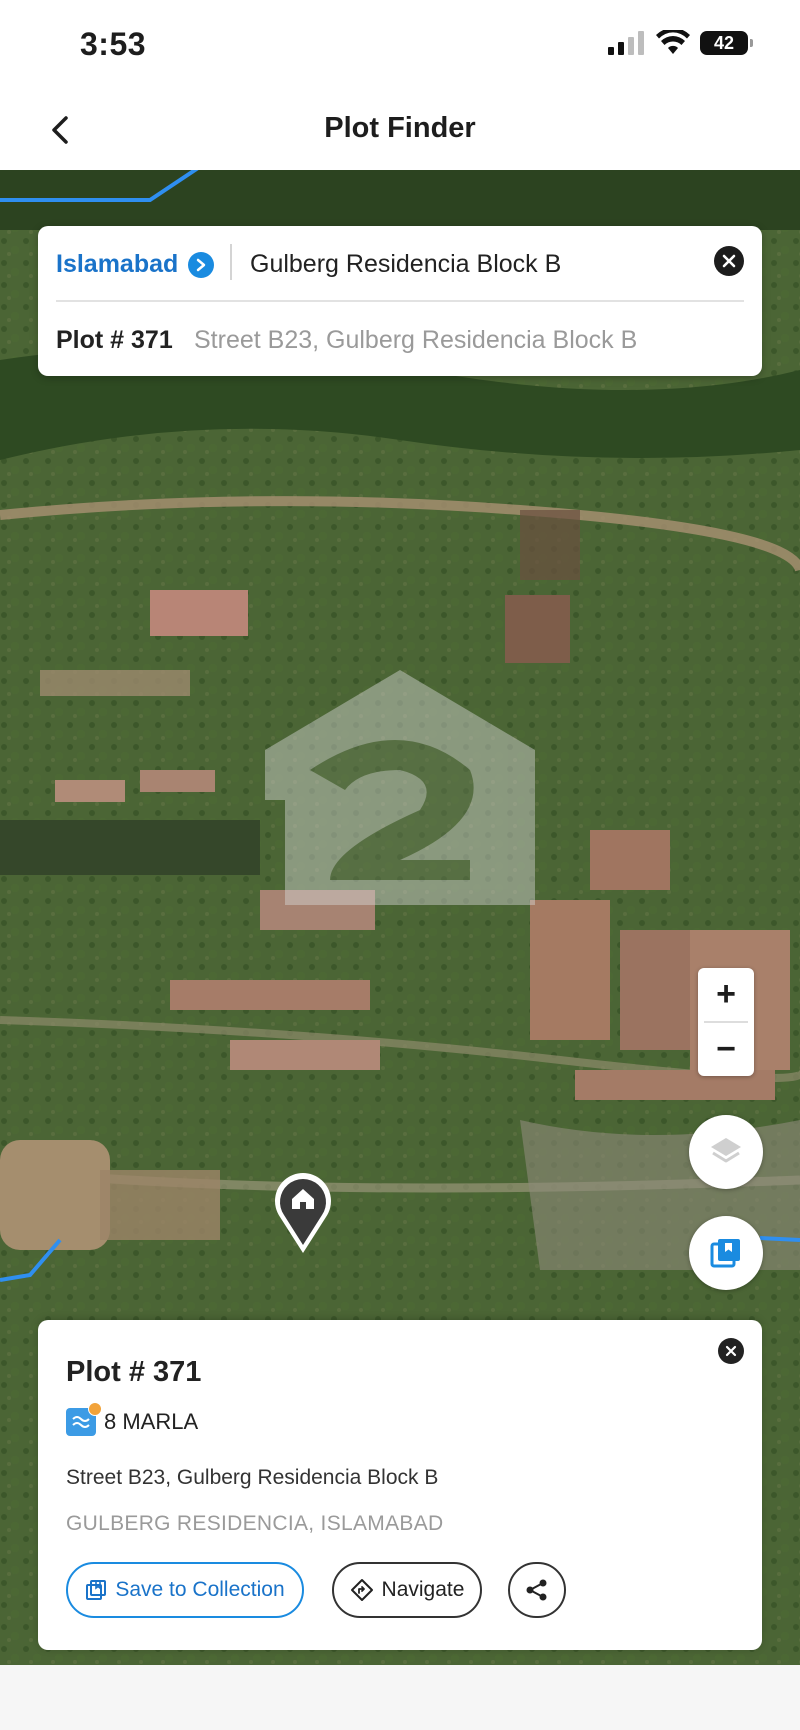  I want to click on chevron-right-icon, so click(201, 264).